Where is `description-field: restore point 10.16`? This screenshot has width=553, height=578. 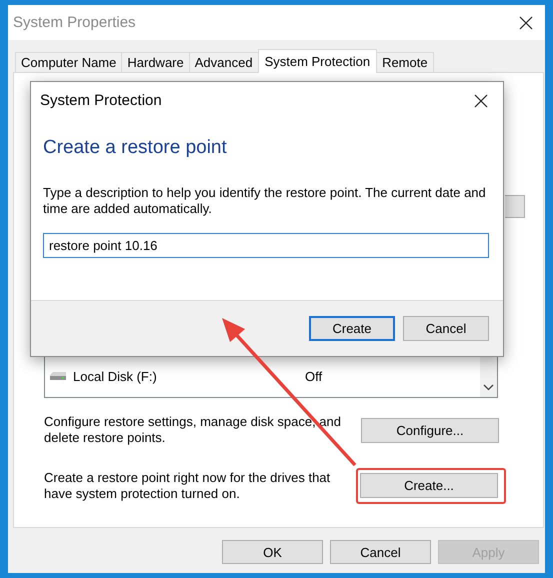 description-field: restore point 10.16 is located at coordinates (266, 245).